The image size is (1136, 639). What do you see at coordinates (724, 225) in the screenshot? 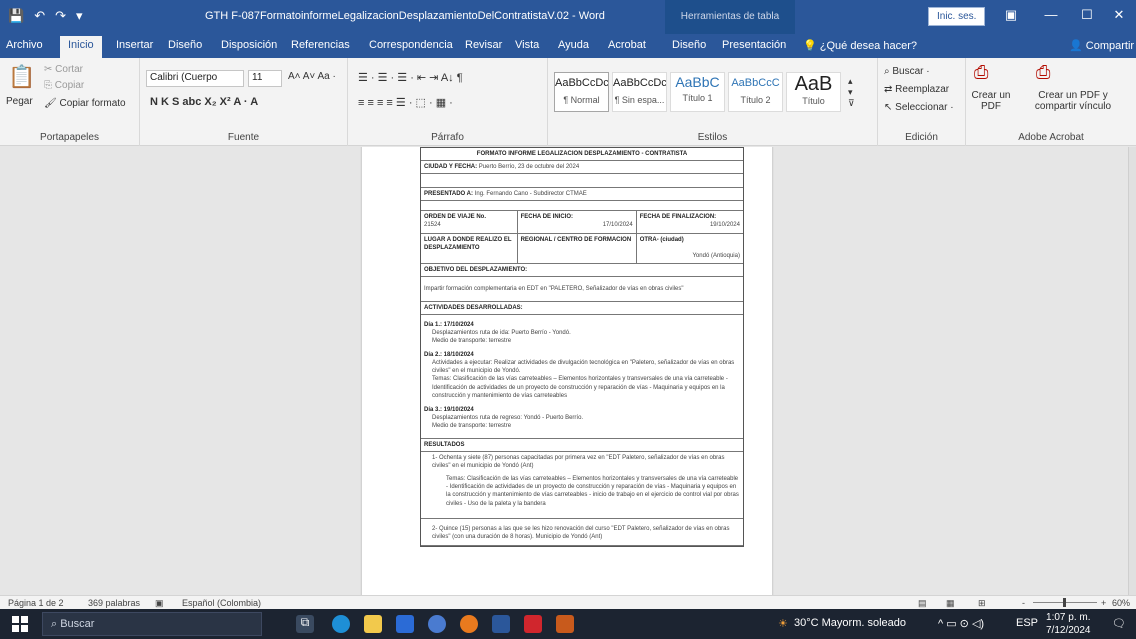
I see `end-date-value: 19/10/2024` at bounding box center [724, 225].